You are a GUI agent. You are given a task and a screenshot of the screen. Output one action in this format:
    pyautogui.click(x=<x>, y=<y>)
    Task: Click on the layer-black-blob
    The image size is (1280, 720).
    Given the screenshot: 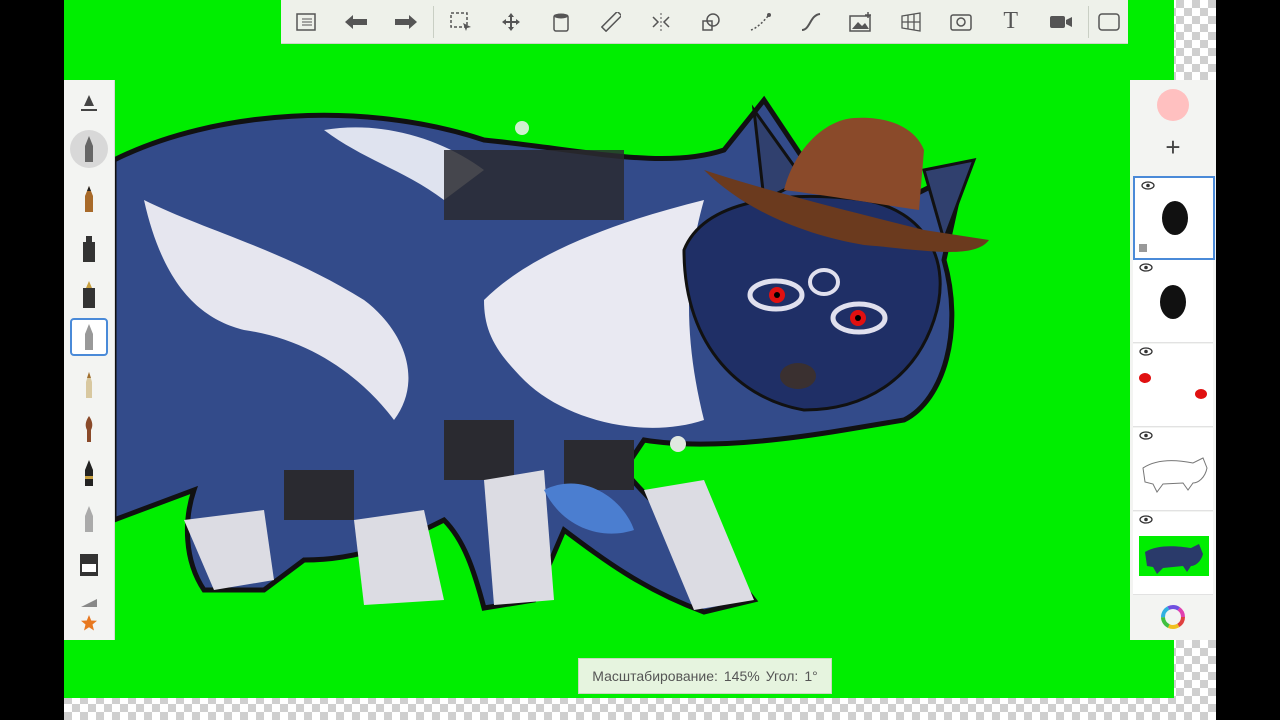 What is the action you would take?
    pyautogui.click(x=1174, y=218)
    